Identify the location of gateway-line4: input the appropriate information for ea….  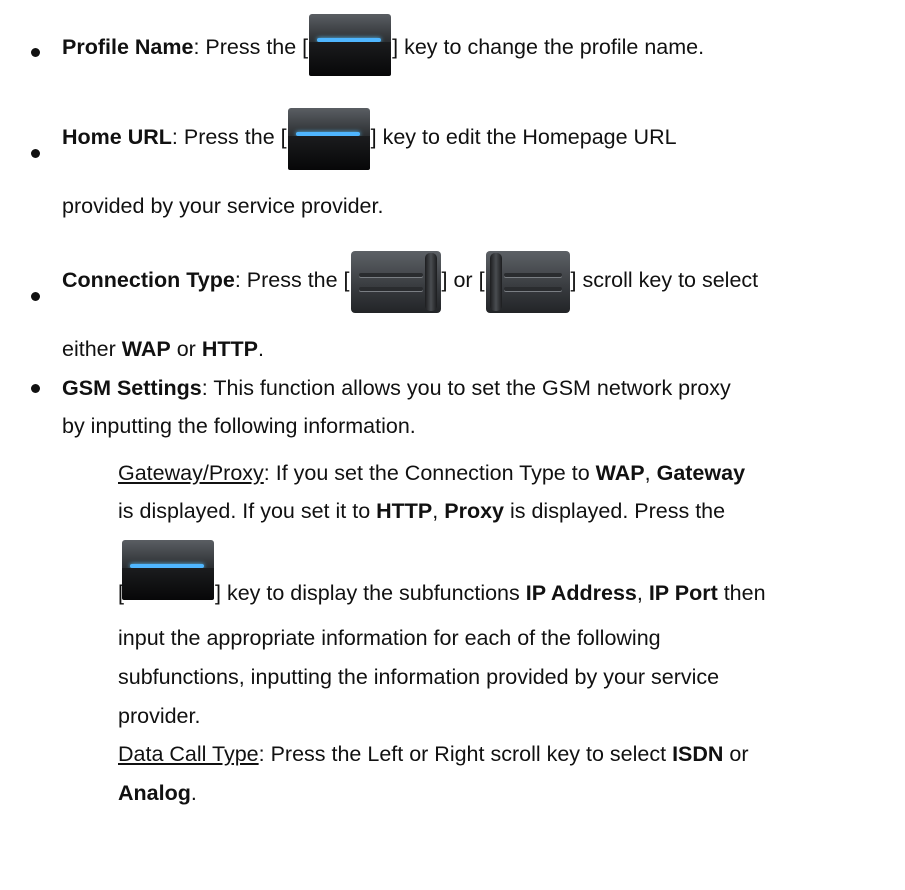
(389, 638).